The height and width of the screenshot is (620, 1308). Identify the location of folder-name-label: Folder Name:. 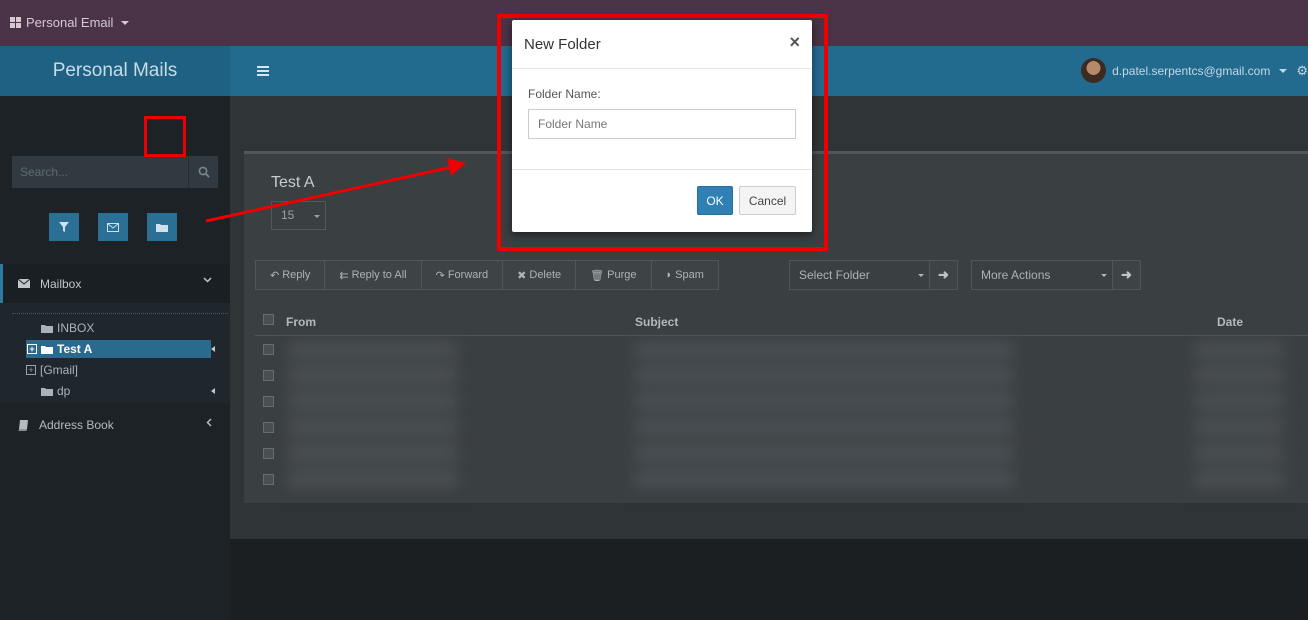
(564, 94).